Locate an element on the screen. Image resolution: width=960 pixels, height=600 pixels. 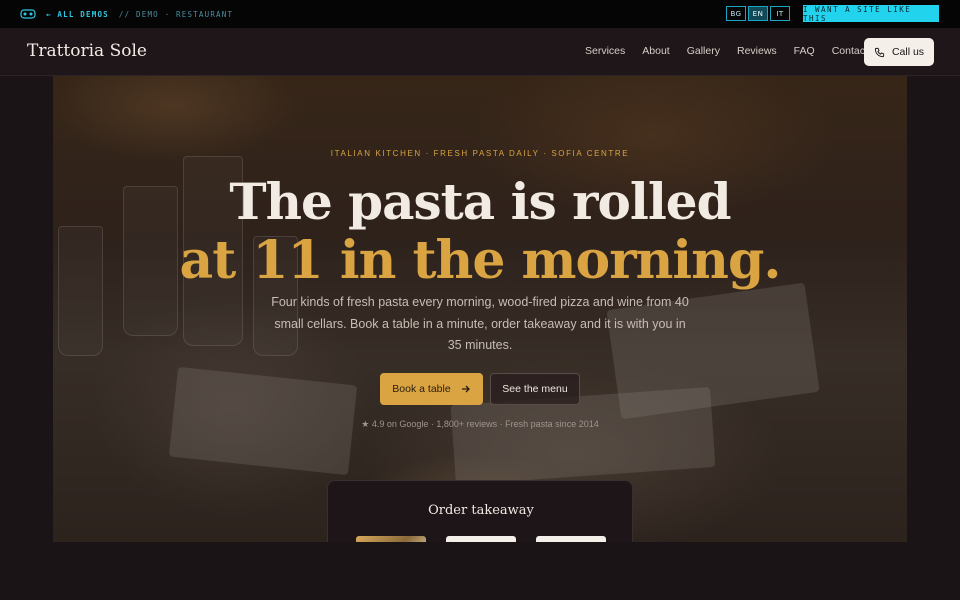
book-table-button: Book a table is located at coordinates (431, 389).